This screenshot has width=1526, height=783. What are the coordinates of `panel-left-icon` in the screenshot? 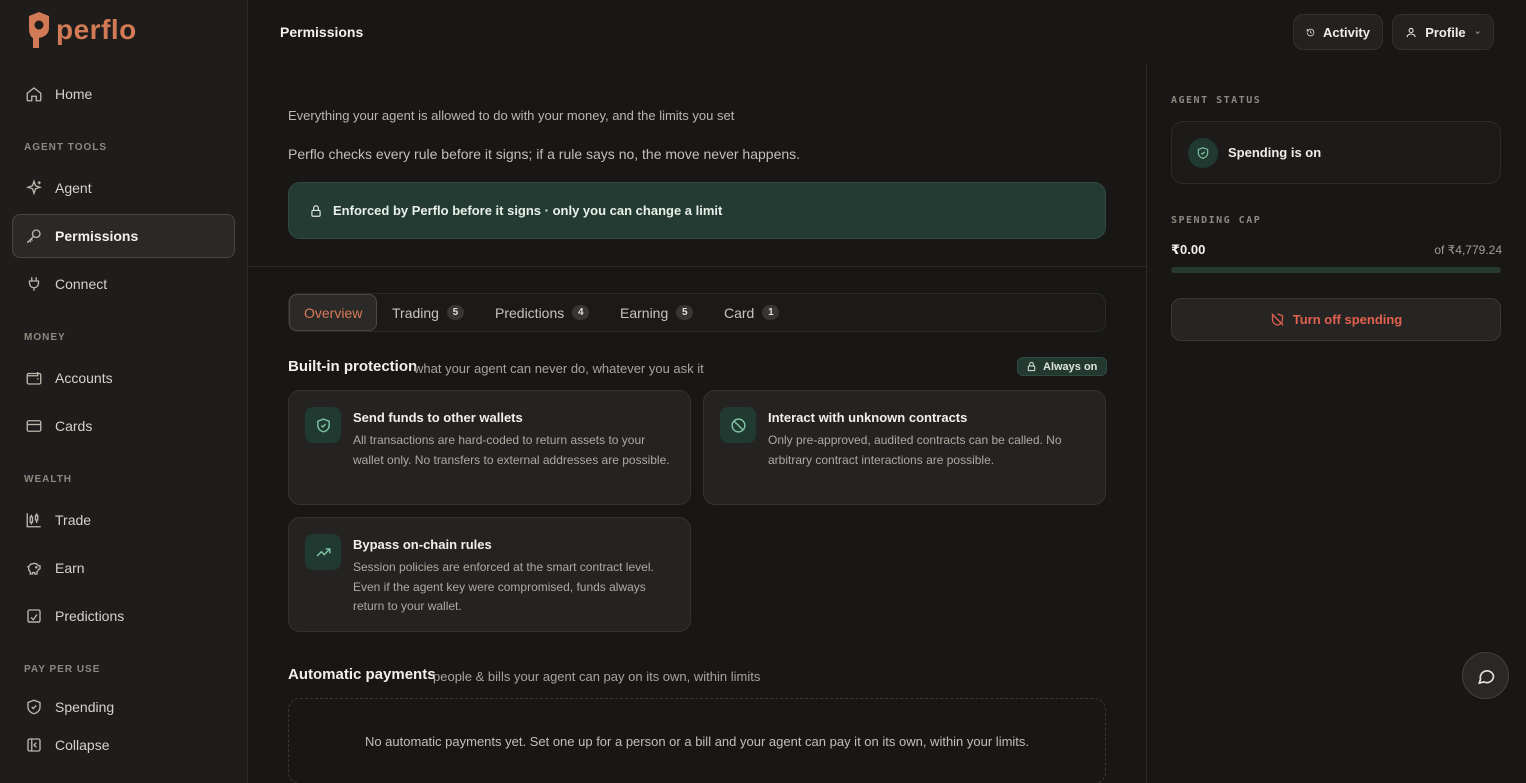 It's located at (34, 745).